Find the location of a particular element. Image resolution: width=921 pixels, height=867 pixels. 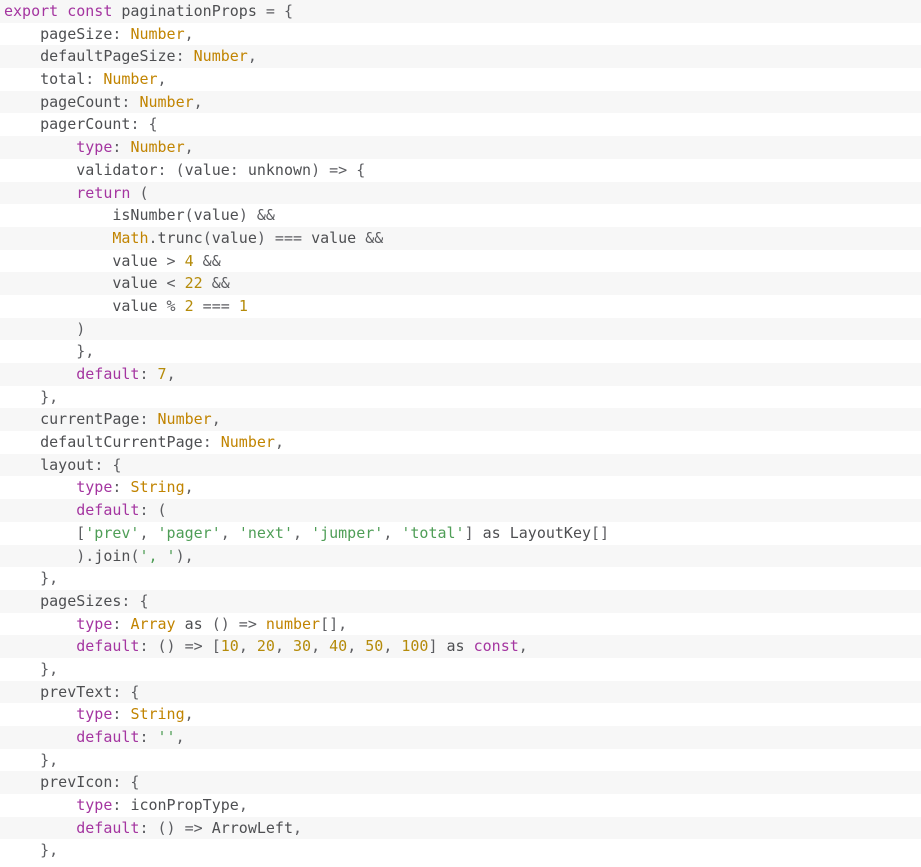

code-line: default: () => ArrowLeft, is located at coordinates (460, 828).